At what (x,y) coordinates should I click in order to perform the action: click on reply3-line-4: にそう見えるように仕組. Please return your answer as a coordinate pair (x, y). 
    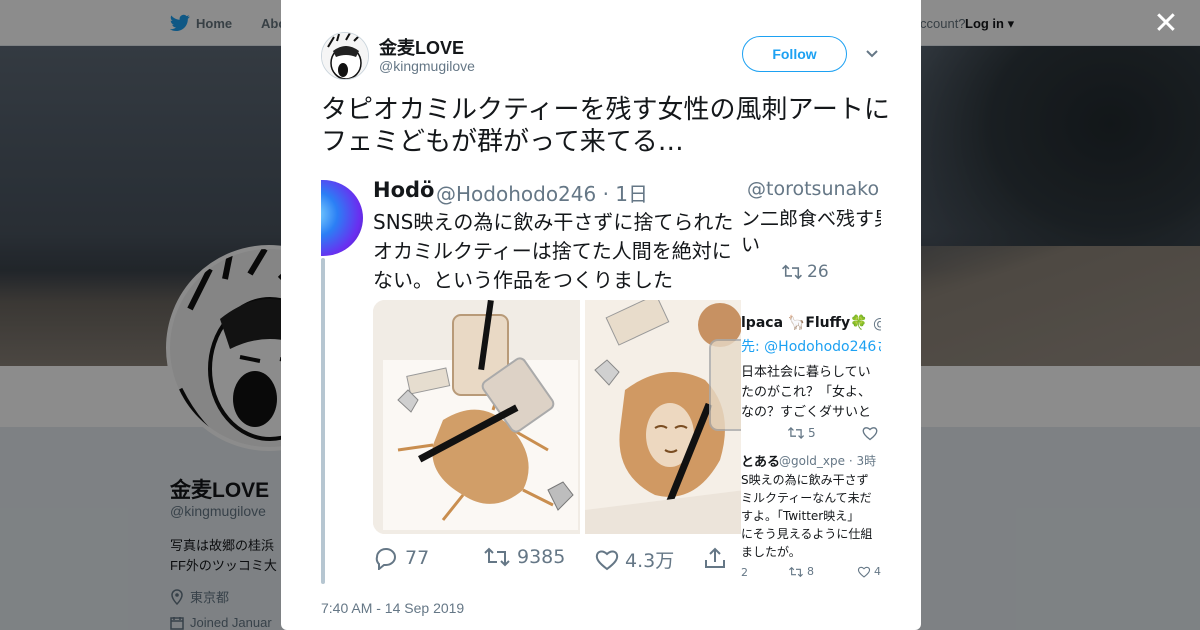
    Looking at the image, I should click on (807, 534).